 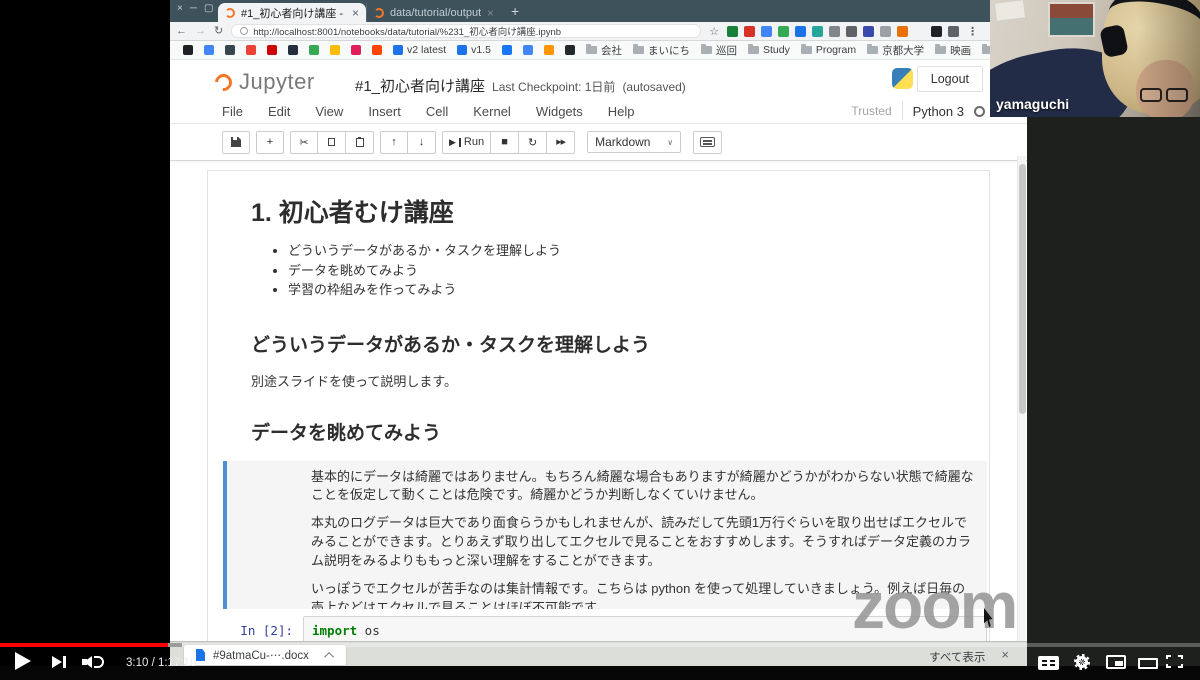 I want to click on notebook-title: #1_初心者向け講座, so click(x=420, y=85).